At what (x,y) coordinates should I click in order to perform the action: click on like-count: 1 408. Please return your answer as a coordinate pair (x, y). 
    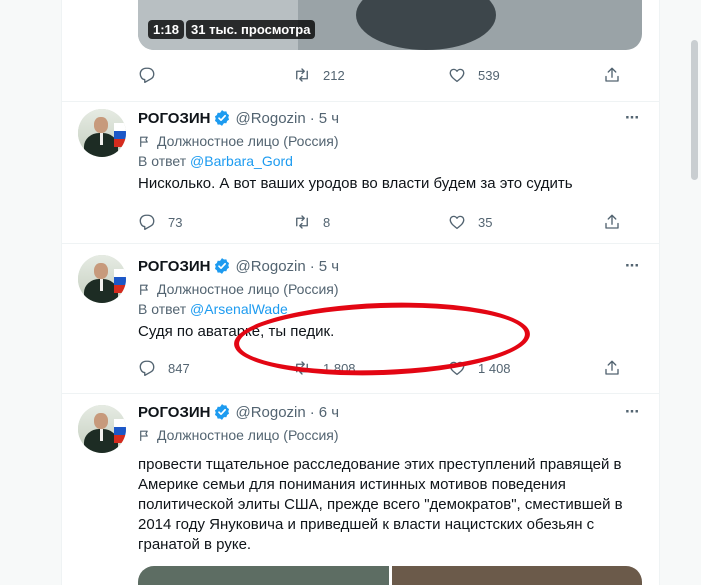
    Looking at the image, I should click on (494, 368).